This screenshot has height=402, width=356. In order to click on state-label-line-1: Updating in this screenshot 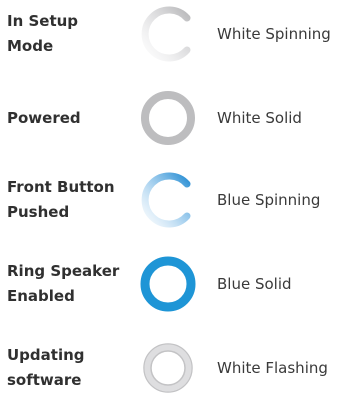, I will do `click(46, 355)`.